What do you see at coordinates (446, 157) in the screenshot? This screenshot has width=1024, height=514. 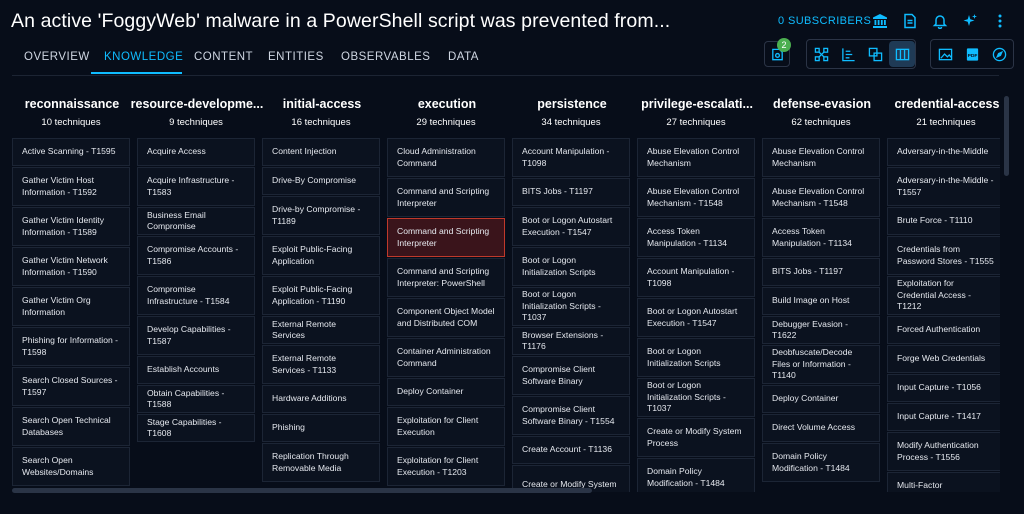 I see `technique-cell: Cloud Administration Command` at bounding box center [446, 157].